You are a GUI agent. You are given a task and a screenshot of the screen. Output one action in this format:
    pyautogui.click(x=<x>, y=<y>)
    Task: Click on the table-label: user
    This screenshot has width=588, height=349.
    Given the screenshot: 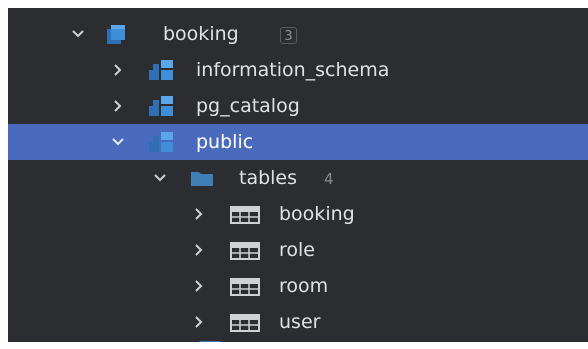 What is the action you would take?
    pyautogui.click(x=300, y=322)
    